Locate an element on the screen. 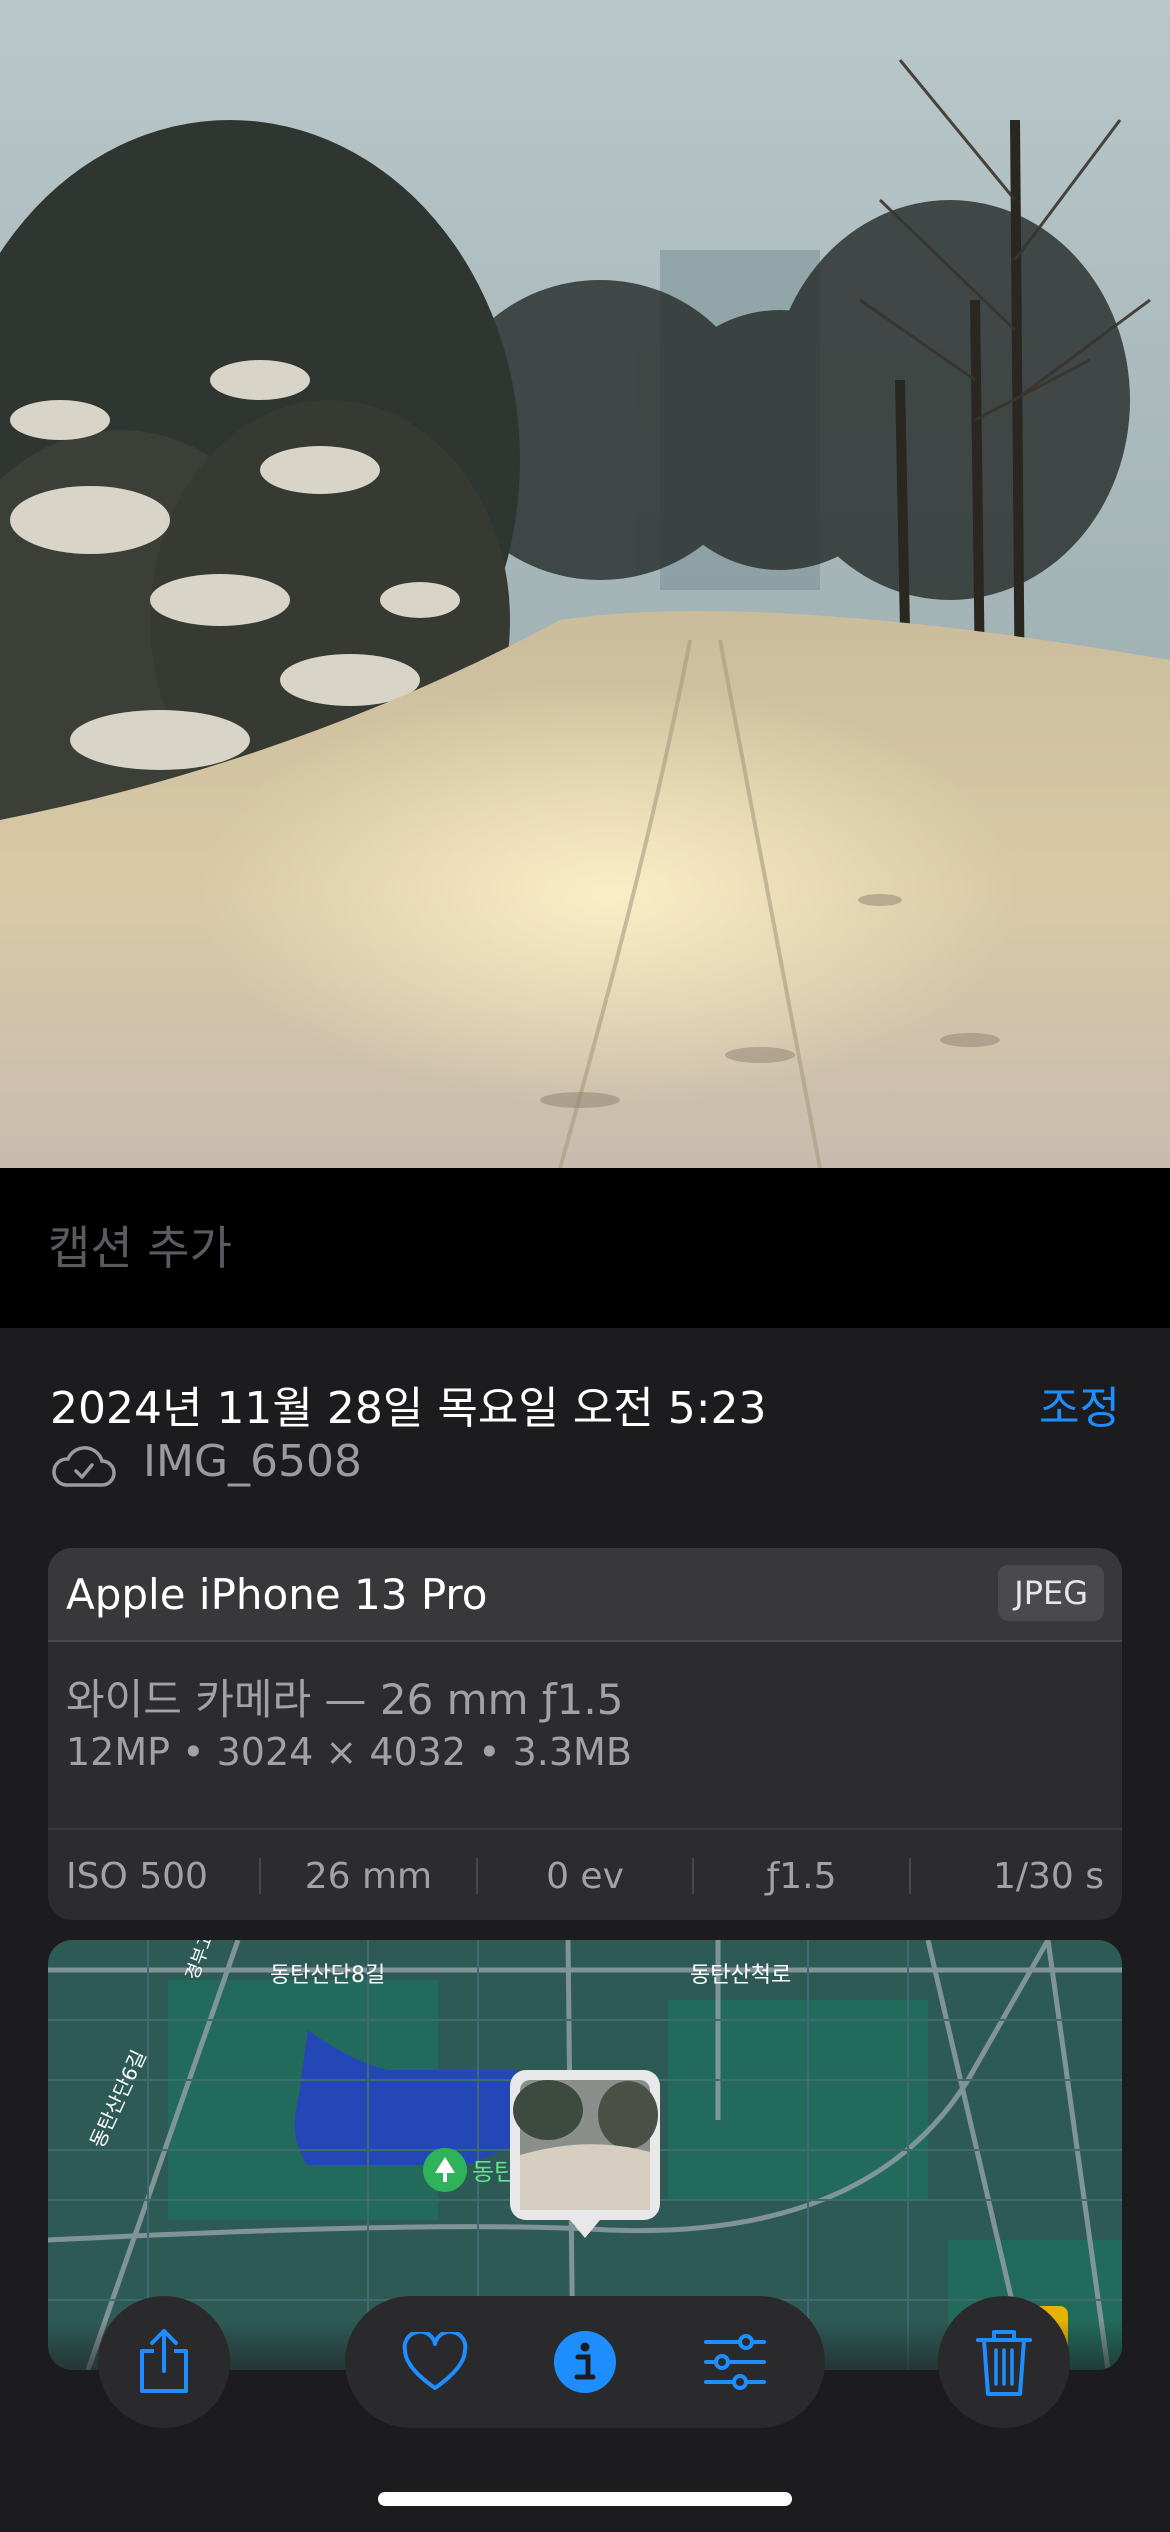 Image resolution: width=1170 pixels, height=2532 pixels. home-indicator is located at coordinates (585, 2499).